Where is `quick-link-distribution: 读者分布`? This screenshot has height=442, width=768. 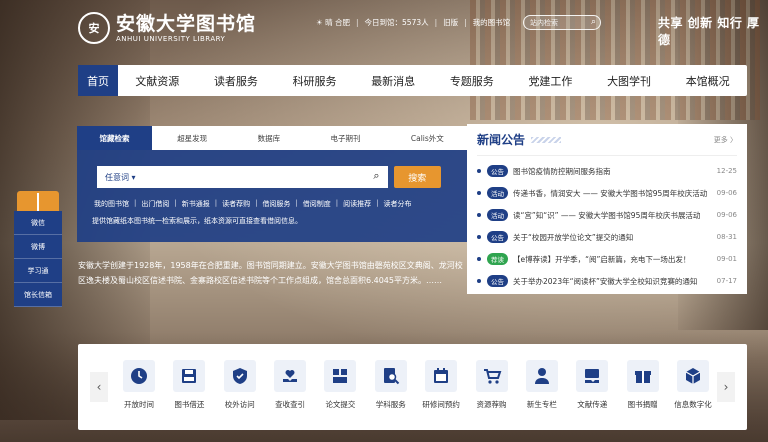
quick-link-distribution: 读者分布 is located at coordinates (398, 204).